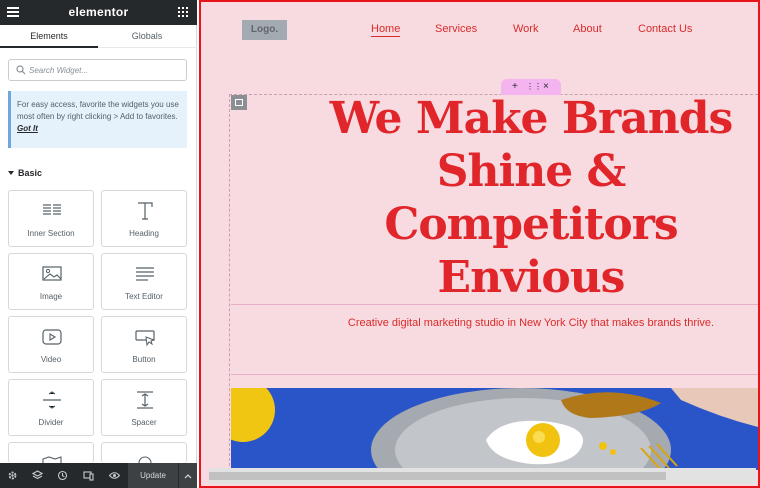  What do you see at coordinates (147, 36) in the screenshot?
I see `tab-globals: Globals` at bounding box center [147, 36].